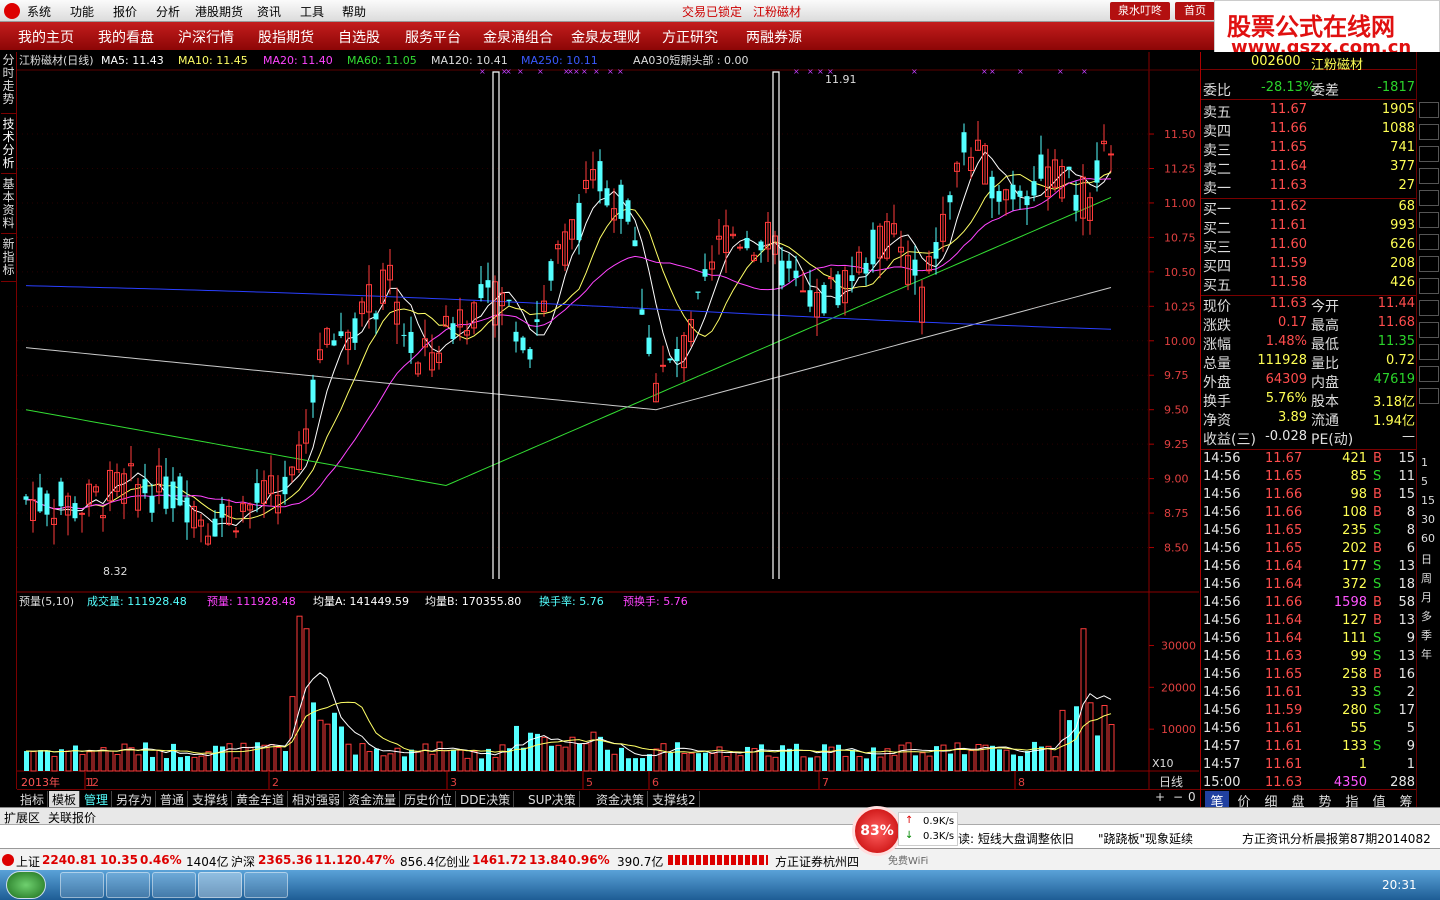  Describe the element at coordinates (8, 206) in the screenshot. I see `tab-fundamental: 基本资料` at that location.